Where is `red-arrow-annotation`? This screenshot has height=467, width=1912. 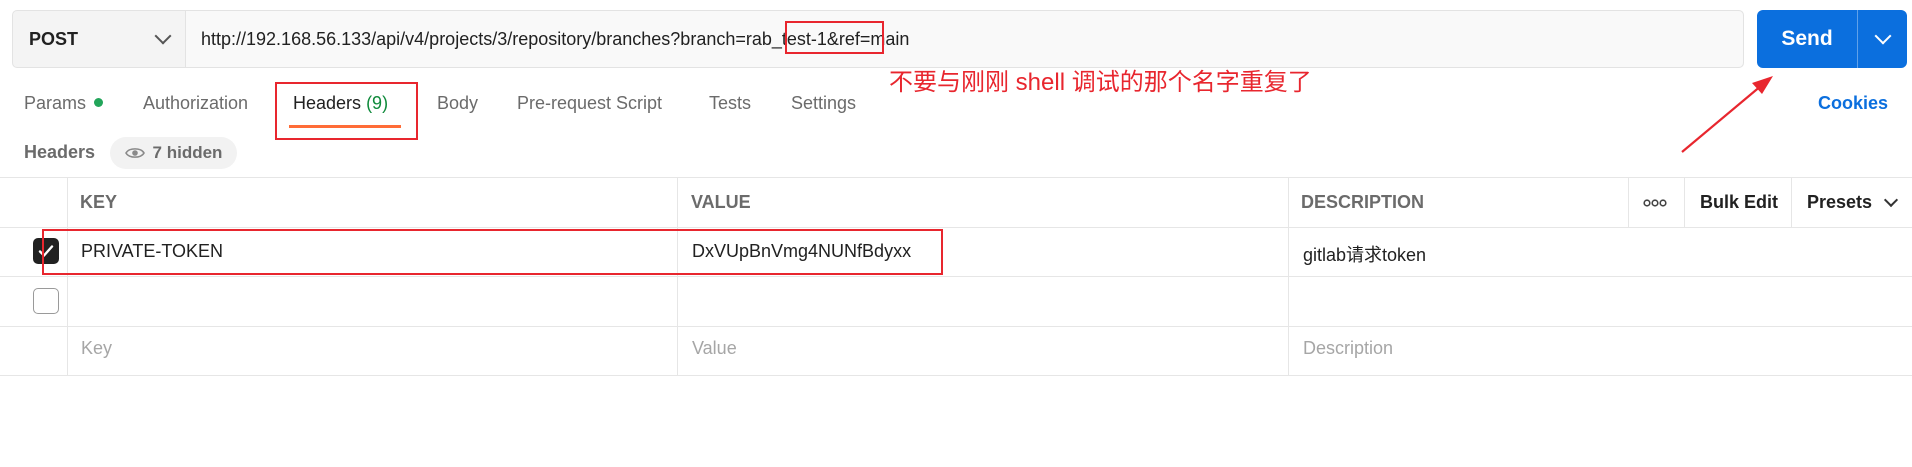 red-arrow-annotation is located at coordinates (1727, 114).